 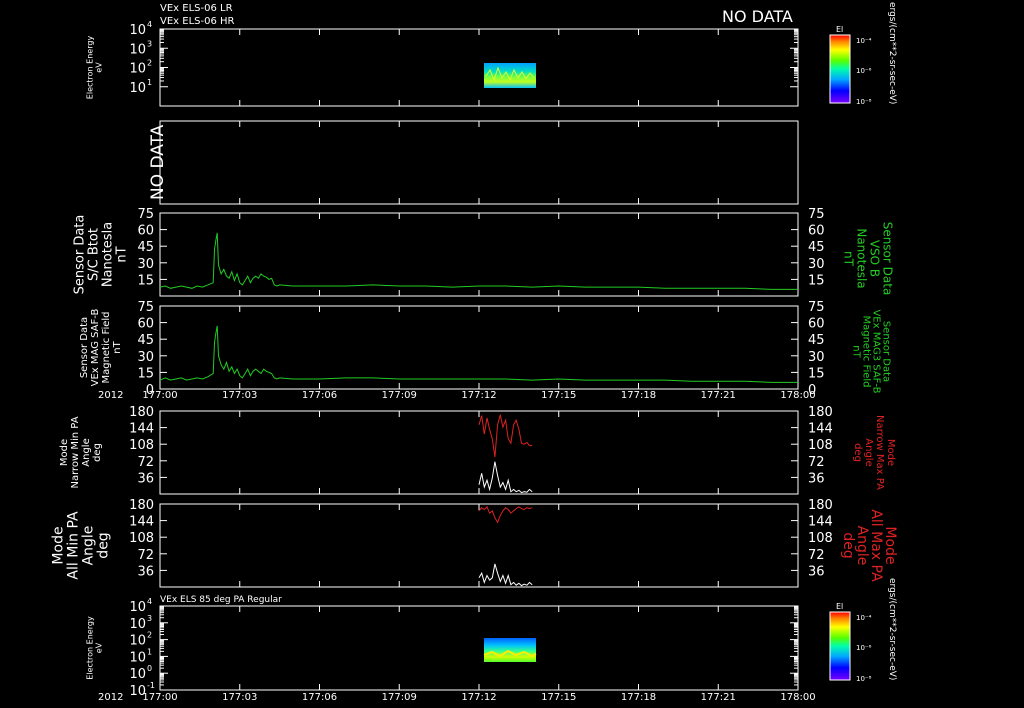 I want to click on y-axis-label-line: All Min PA, so click(x=73, y=545).